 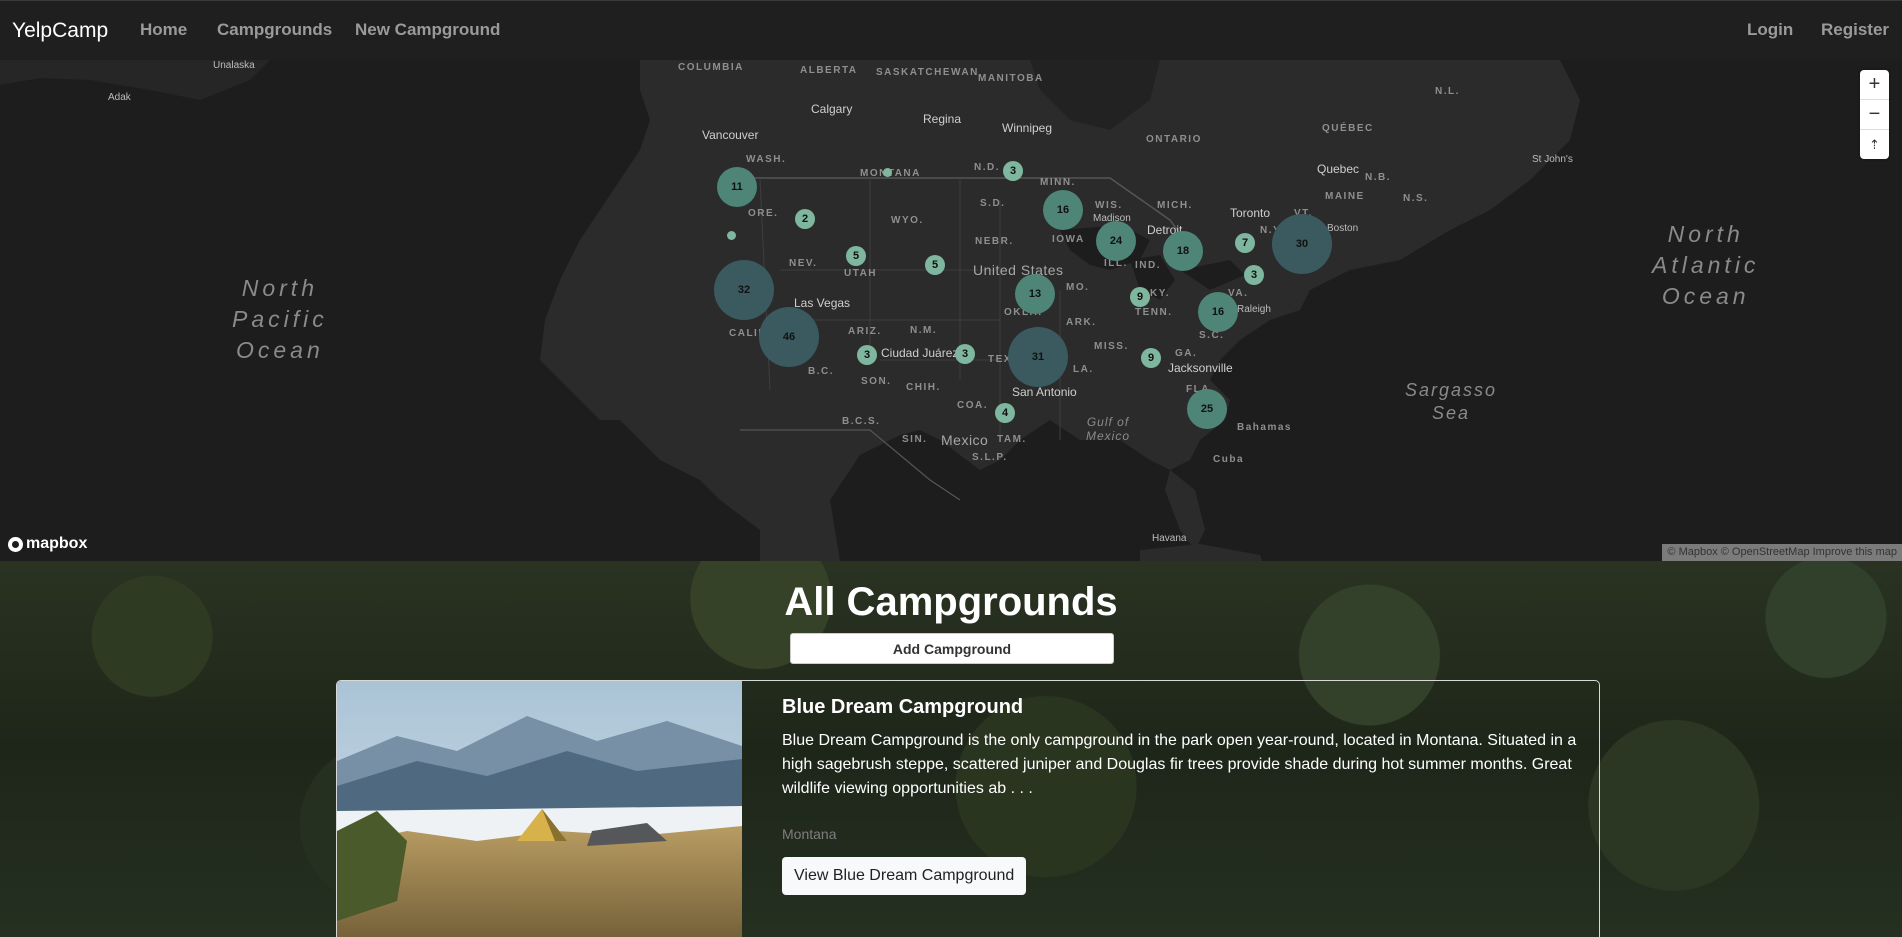 I want to click on region-ga: GA., so click(x=1186, y=353).